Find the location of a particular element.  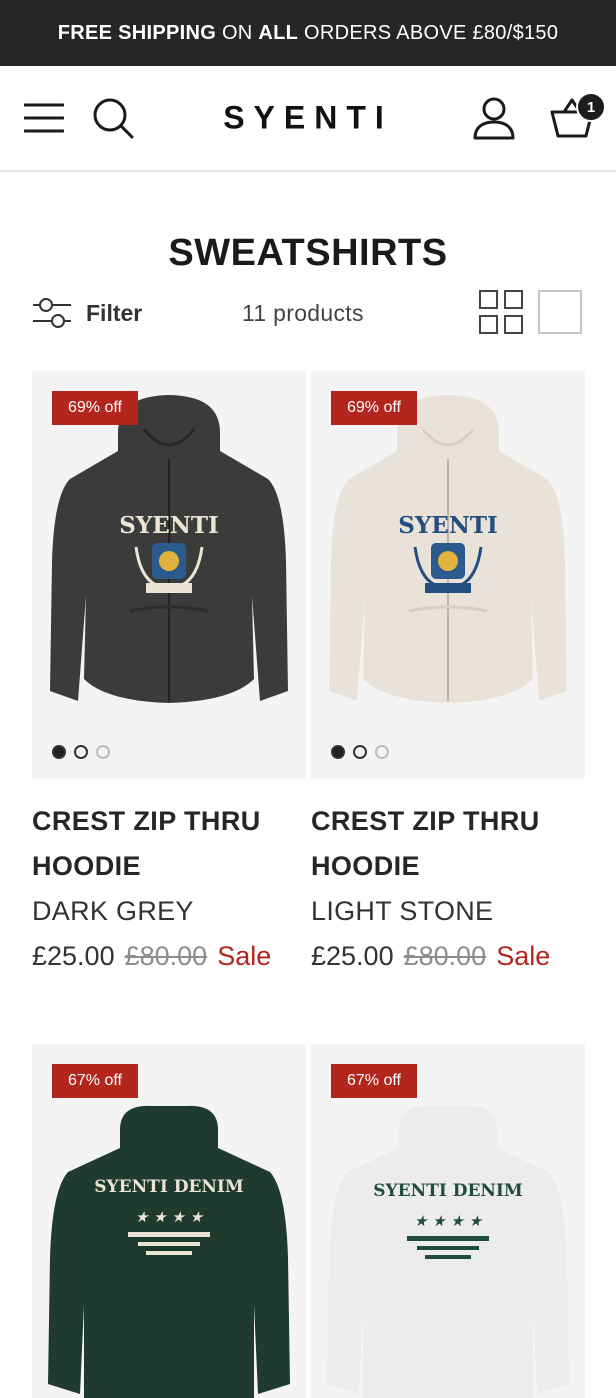

announcement-text-2: ORDERS ABOVE £80/$150 is located at coordinates (428, 32).